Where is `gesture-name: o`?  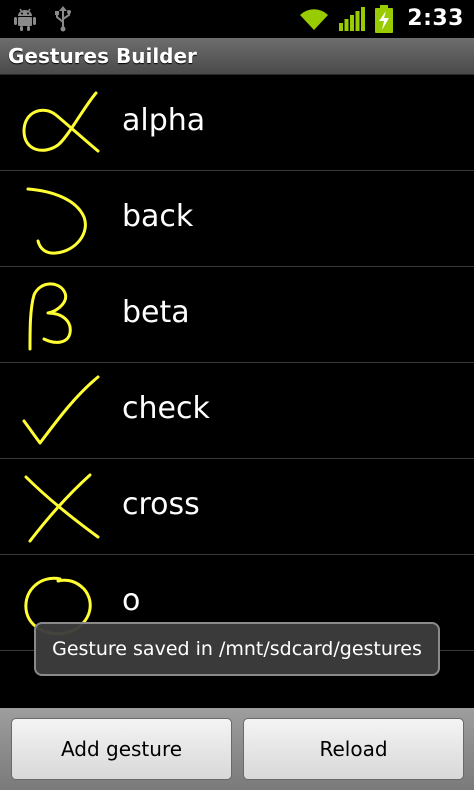
gesture-name: o is located at coordinates (131, 600).